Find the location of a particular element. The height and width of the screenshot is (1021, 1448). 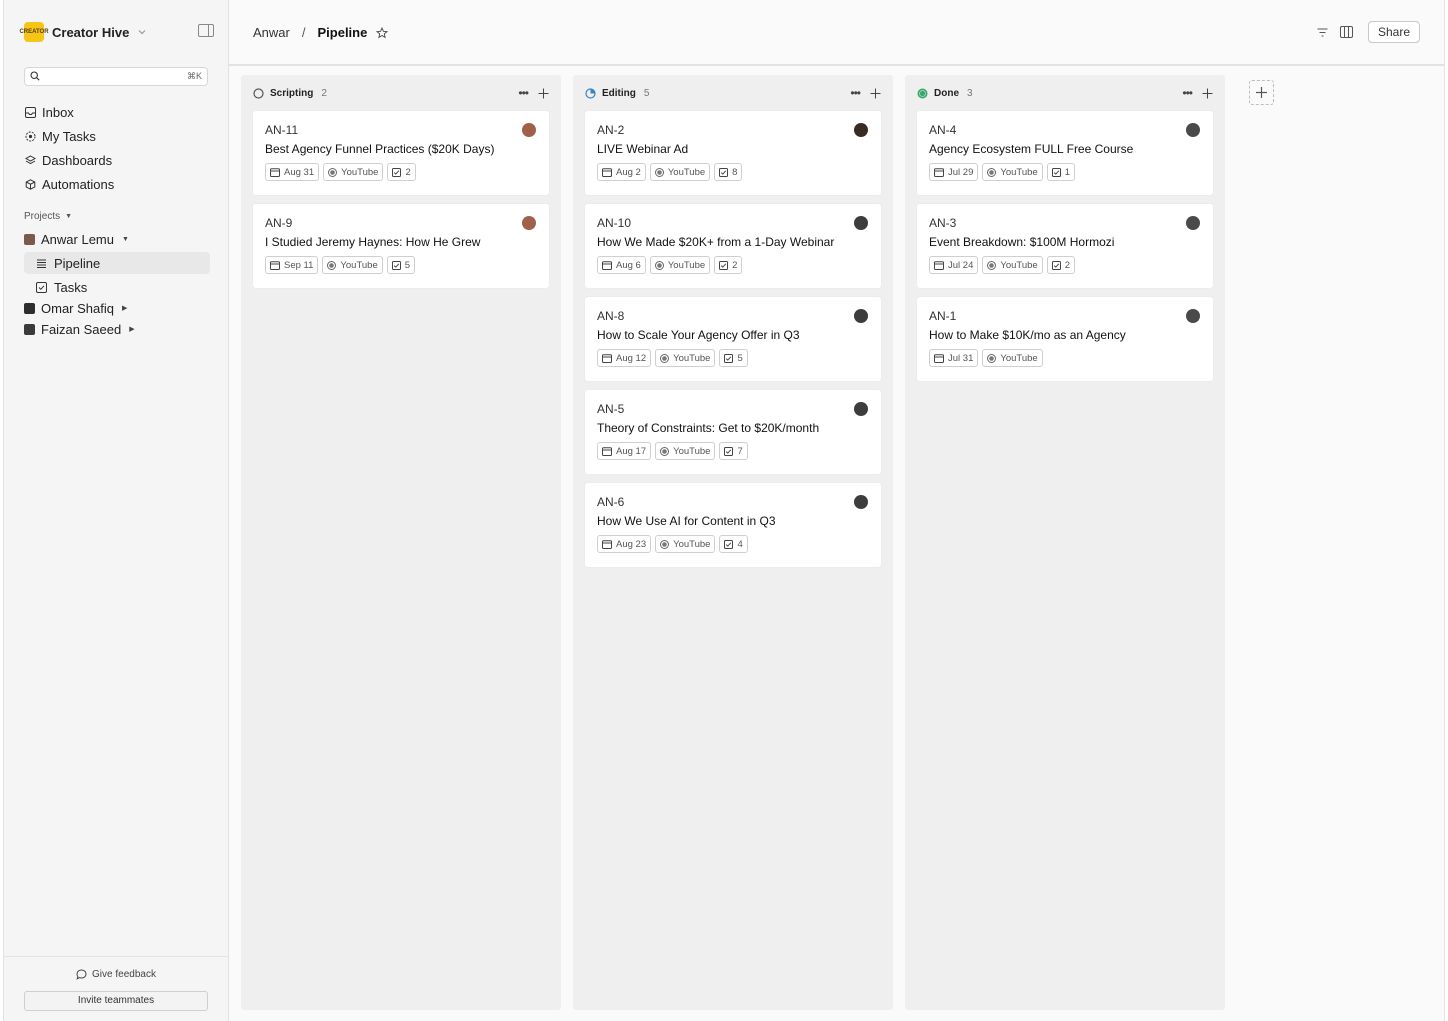

search-box: ⌘K is located at coordinates (116, 76).